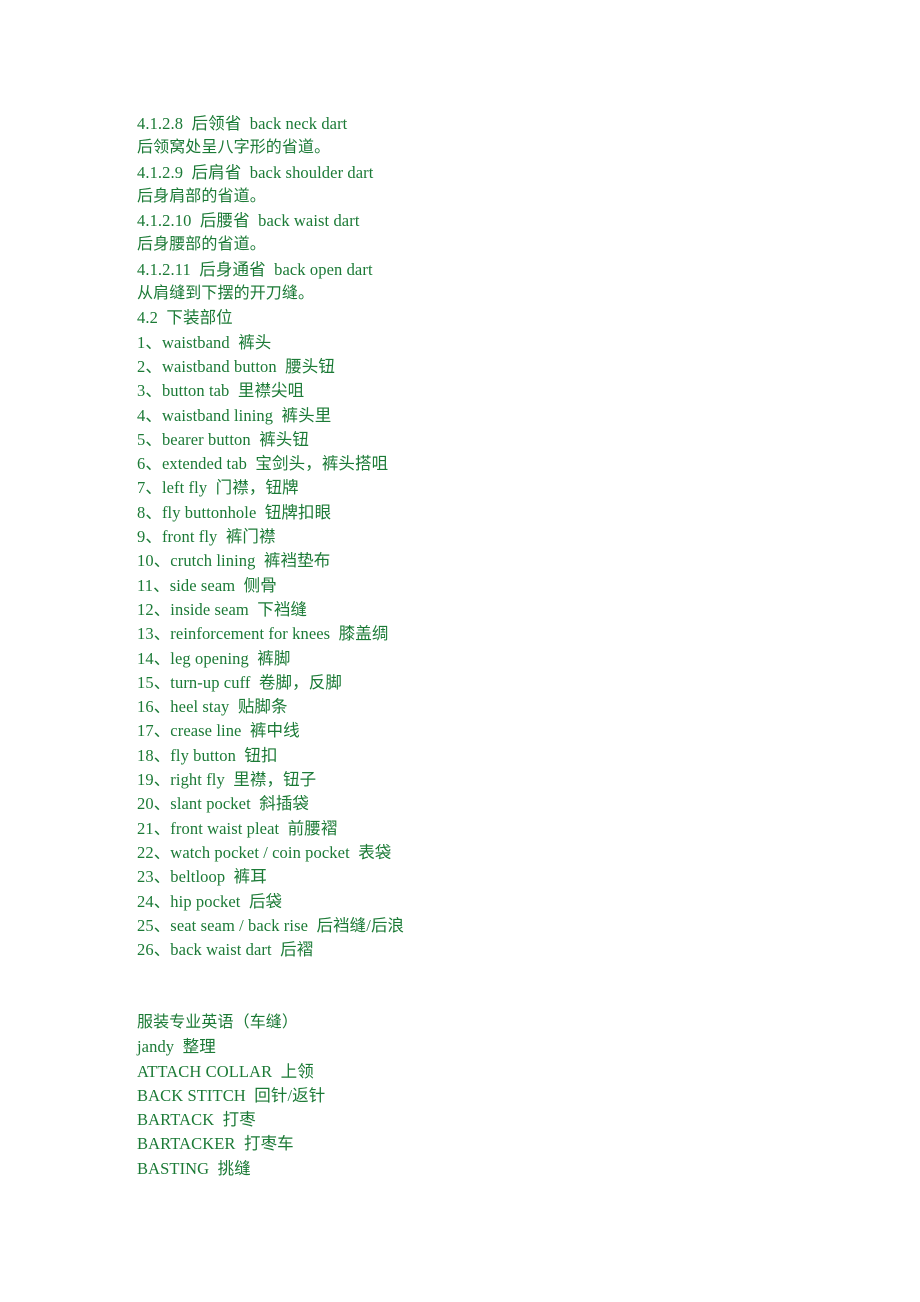  Describe the element at coordinates (242, 123) in the screenshot. I see `text-line: 4.1.2.8 后领省 back neck dart` at that location.